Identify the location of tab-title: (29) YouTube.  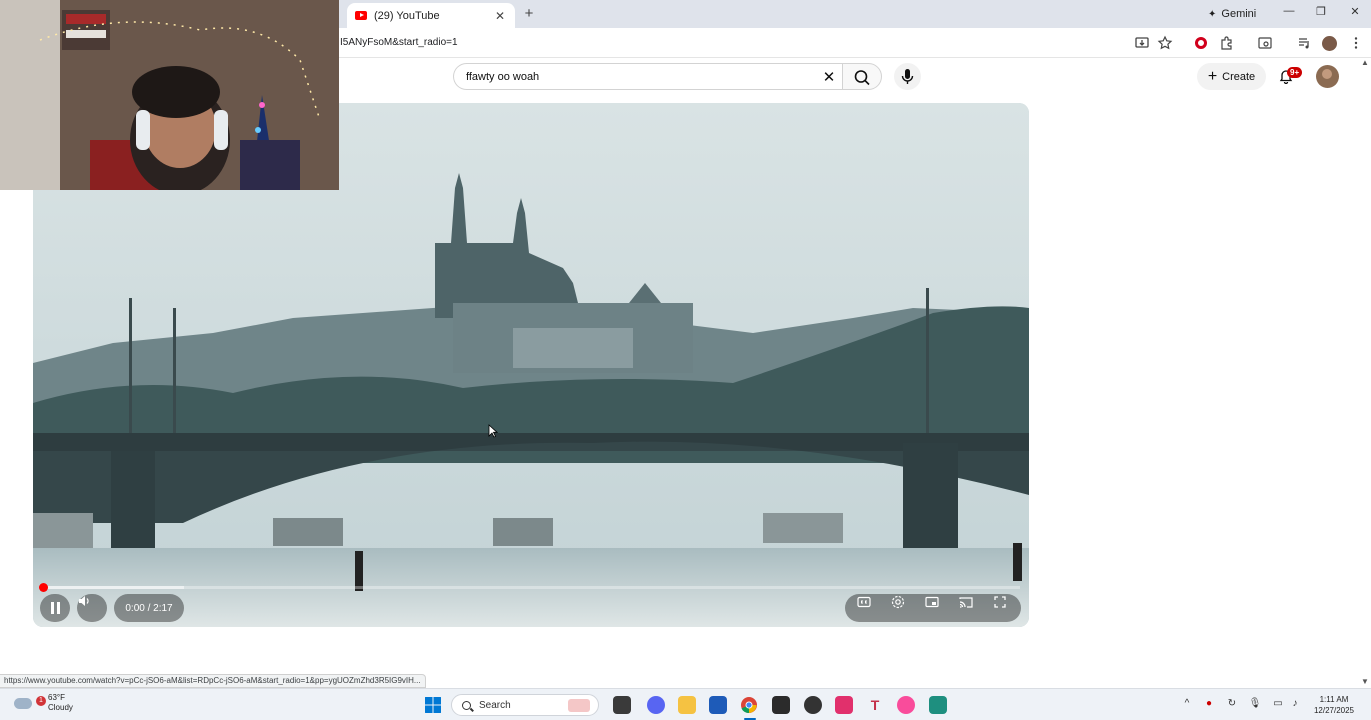
(407, 15).